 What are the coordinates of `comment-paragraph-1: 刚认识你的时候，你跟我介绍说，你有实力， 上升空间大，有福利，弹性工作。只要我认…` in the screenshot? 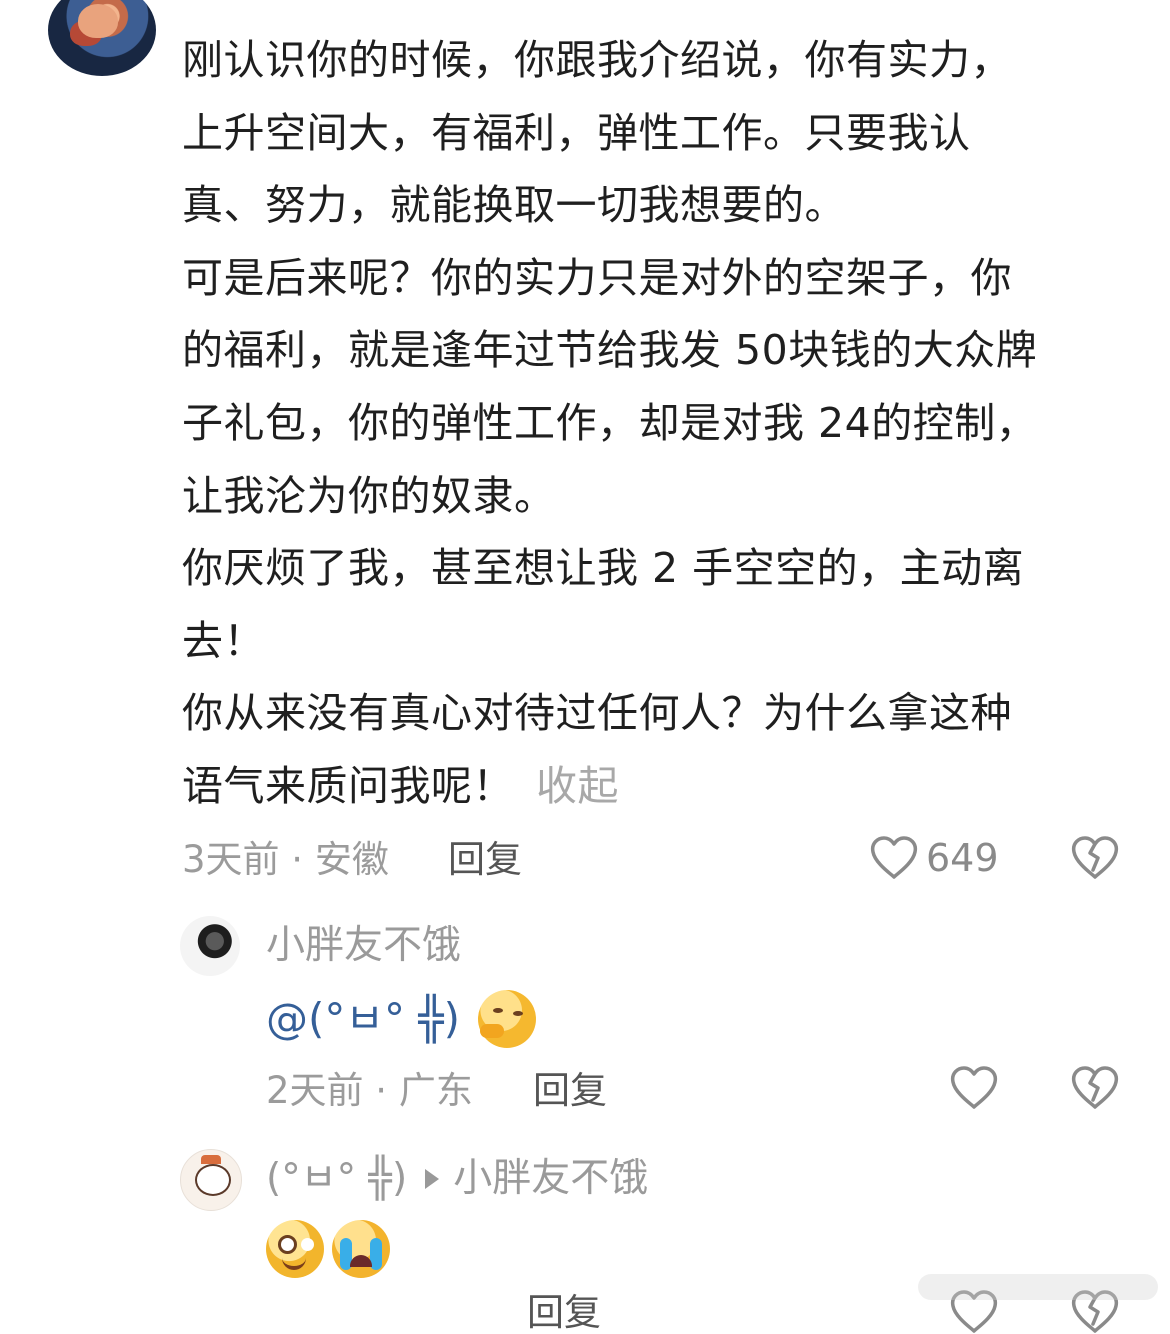 It's located at (597, 133).